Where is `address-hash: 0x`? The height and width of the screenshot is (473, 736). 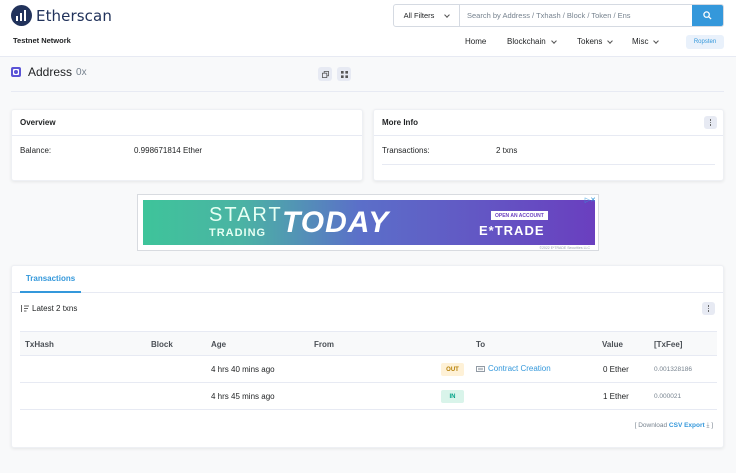
address-hash: 0x is located at coordinates (81, 72).